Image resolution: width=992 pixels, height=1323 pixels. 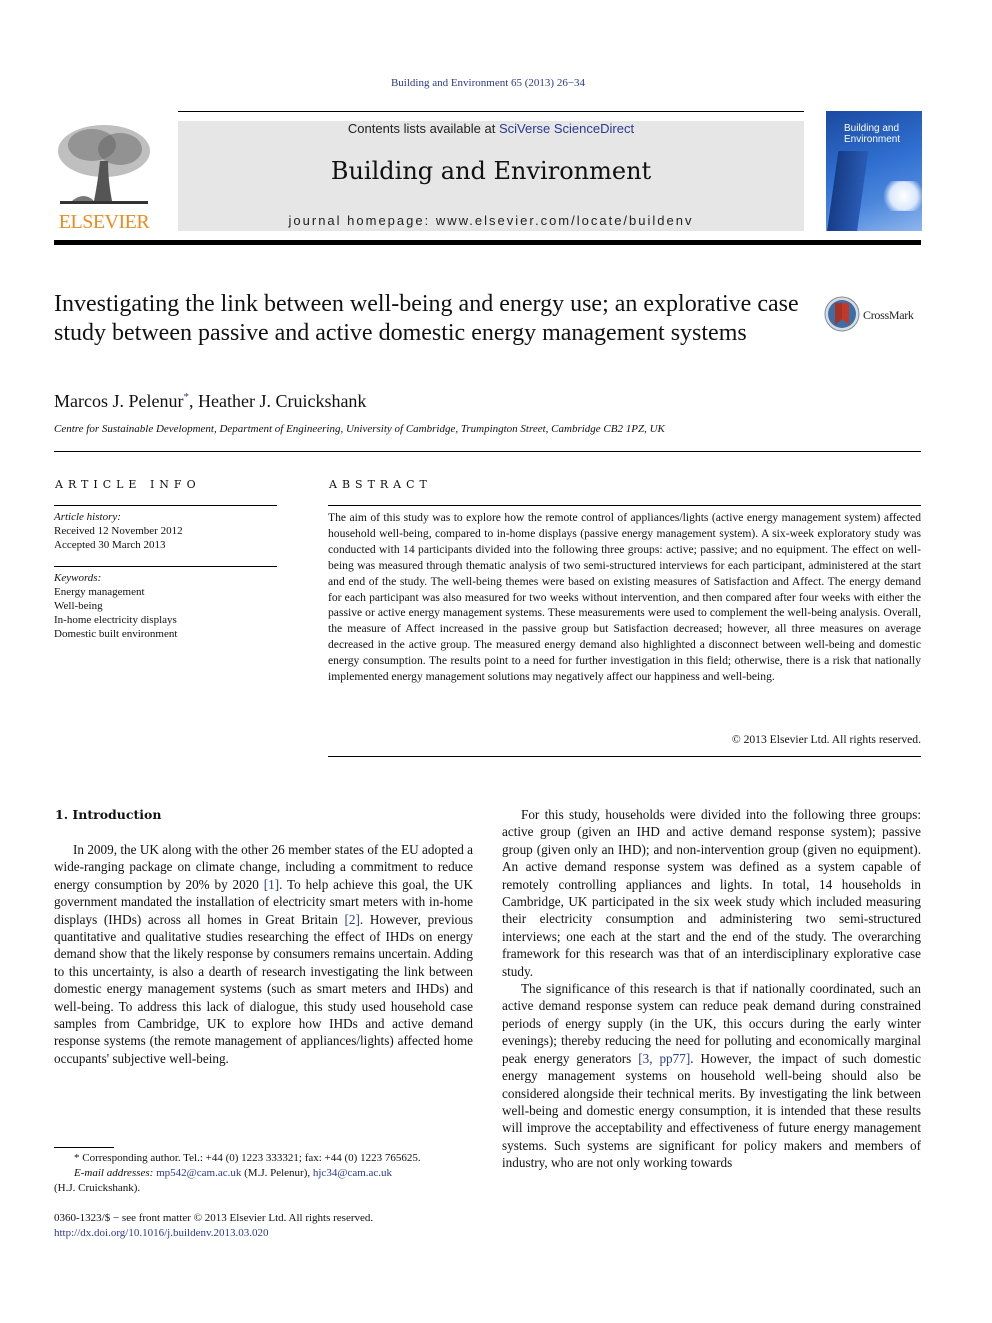 I want to click on reference-link: [3, pp77], so click(x=664, y=1058).